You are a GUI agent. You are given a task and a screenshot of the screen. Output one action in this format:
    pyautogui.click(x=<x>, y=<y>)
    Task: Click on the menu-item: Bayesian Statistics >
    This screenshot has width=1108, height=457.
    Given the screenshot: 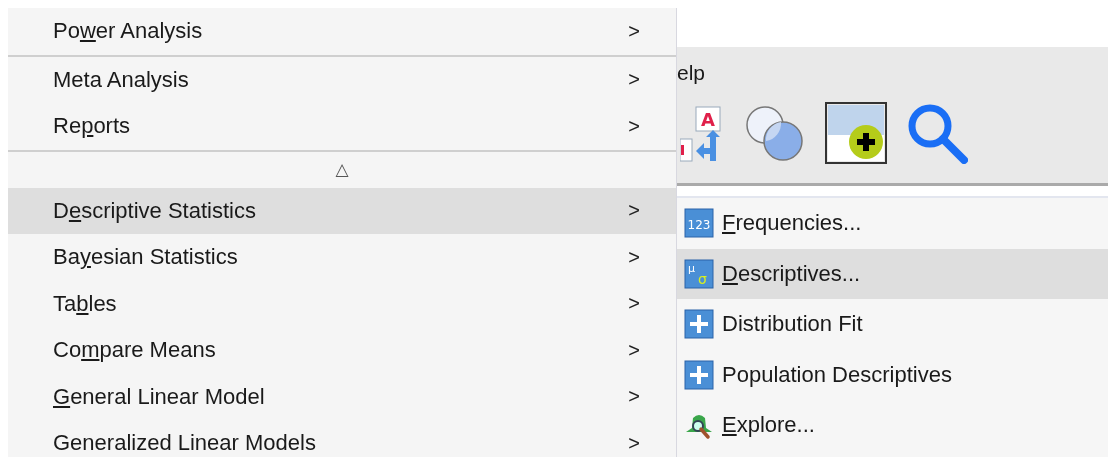 What is the action you would take?
    pyautogui.click(x=342, y=257)
    